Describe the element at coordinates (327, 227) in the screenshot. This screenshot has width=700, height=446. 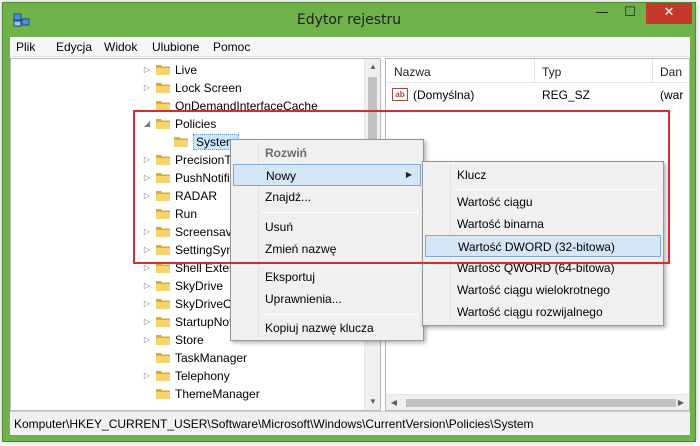
I see `menu-item-delete: Usuń` at that location.